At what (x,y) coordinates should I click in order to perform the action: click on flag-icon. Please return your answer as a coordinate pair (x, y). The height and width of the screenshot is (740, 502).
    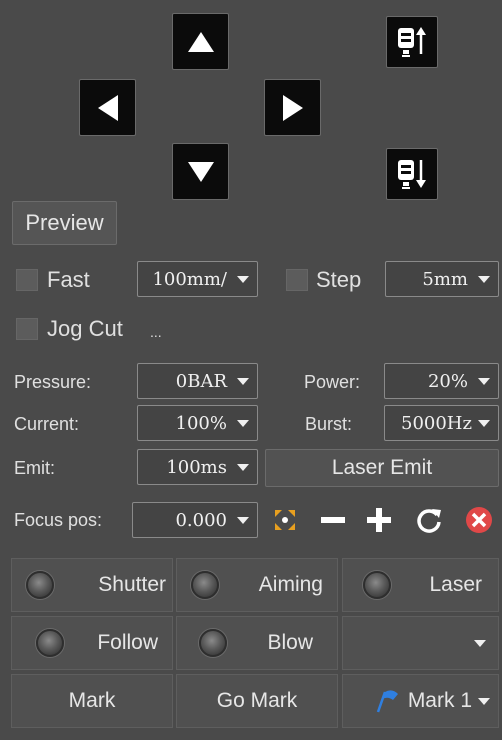
    Looking at the image, I should click on (387, 701).